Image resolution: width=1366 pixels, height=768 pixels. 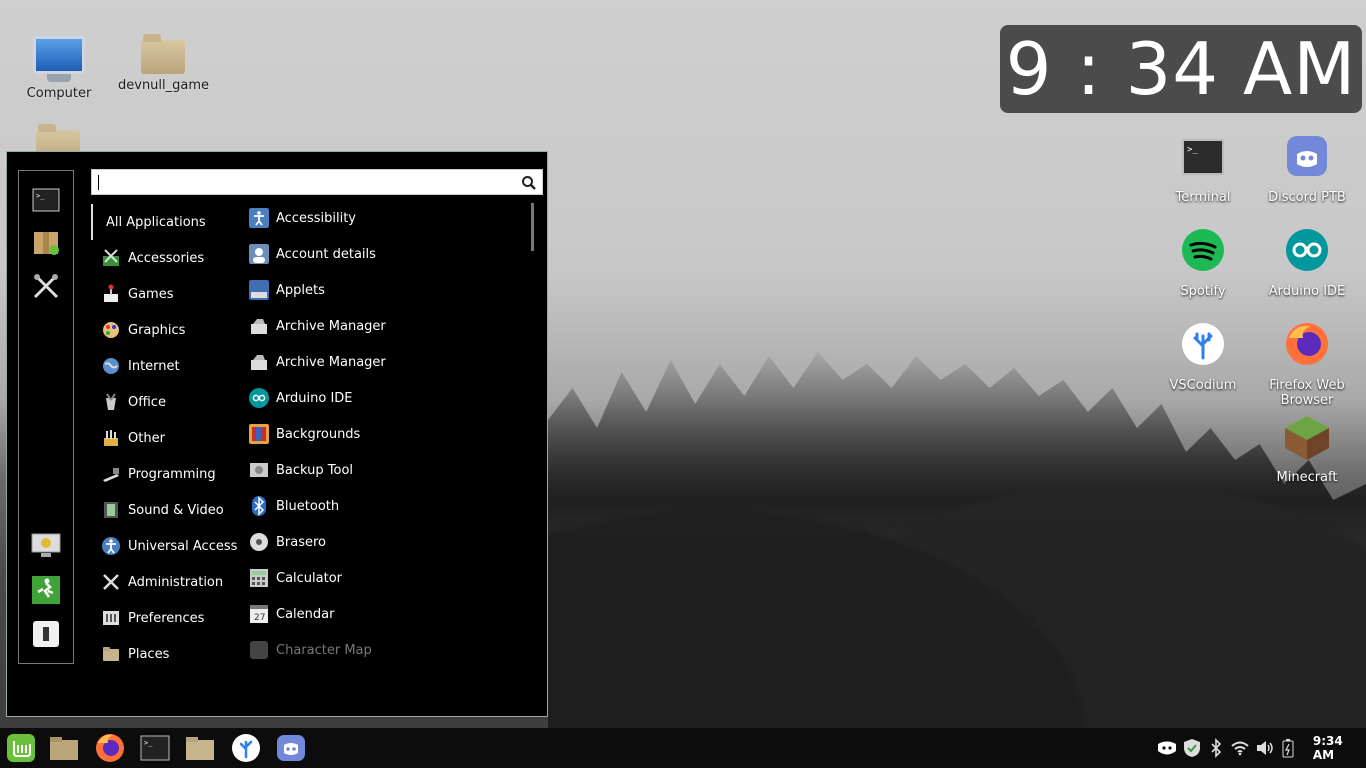 I want to click on category-administration: Administration, so click(x=166, y=582).